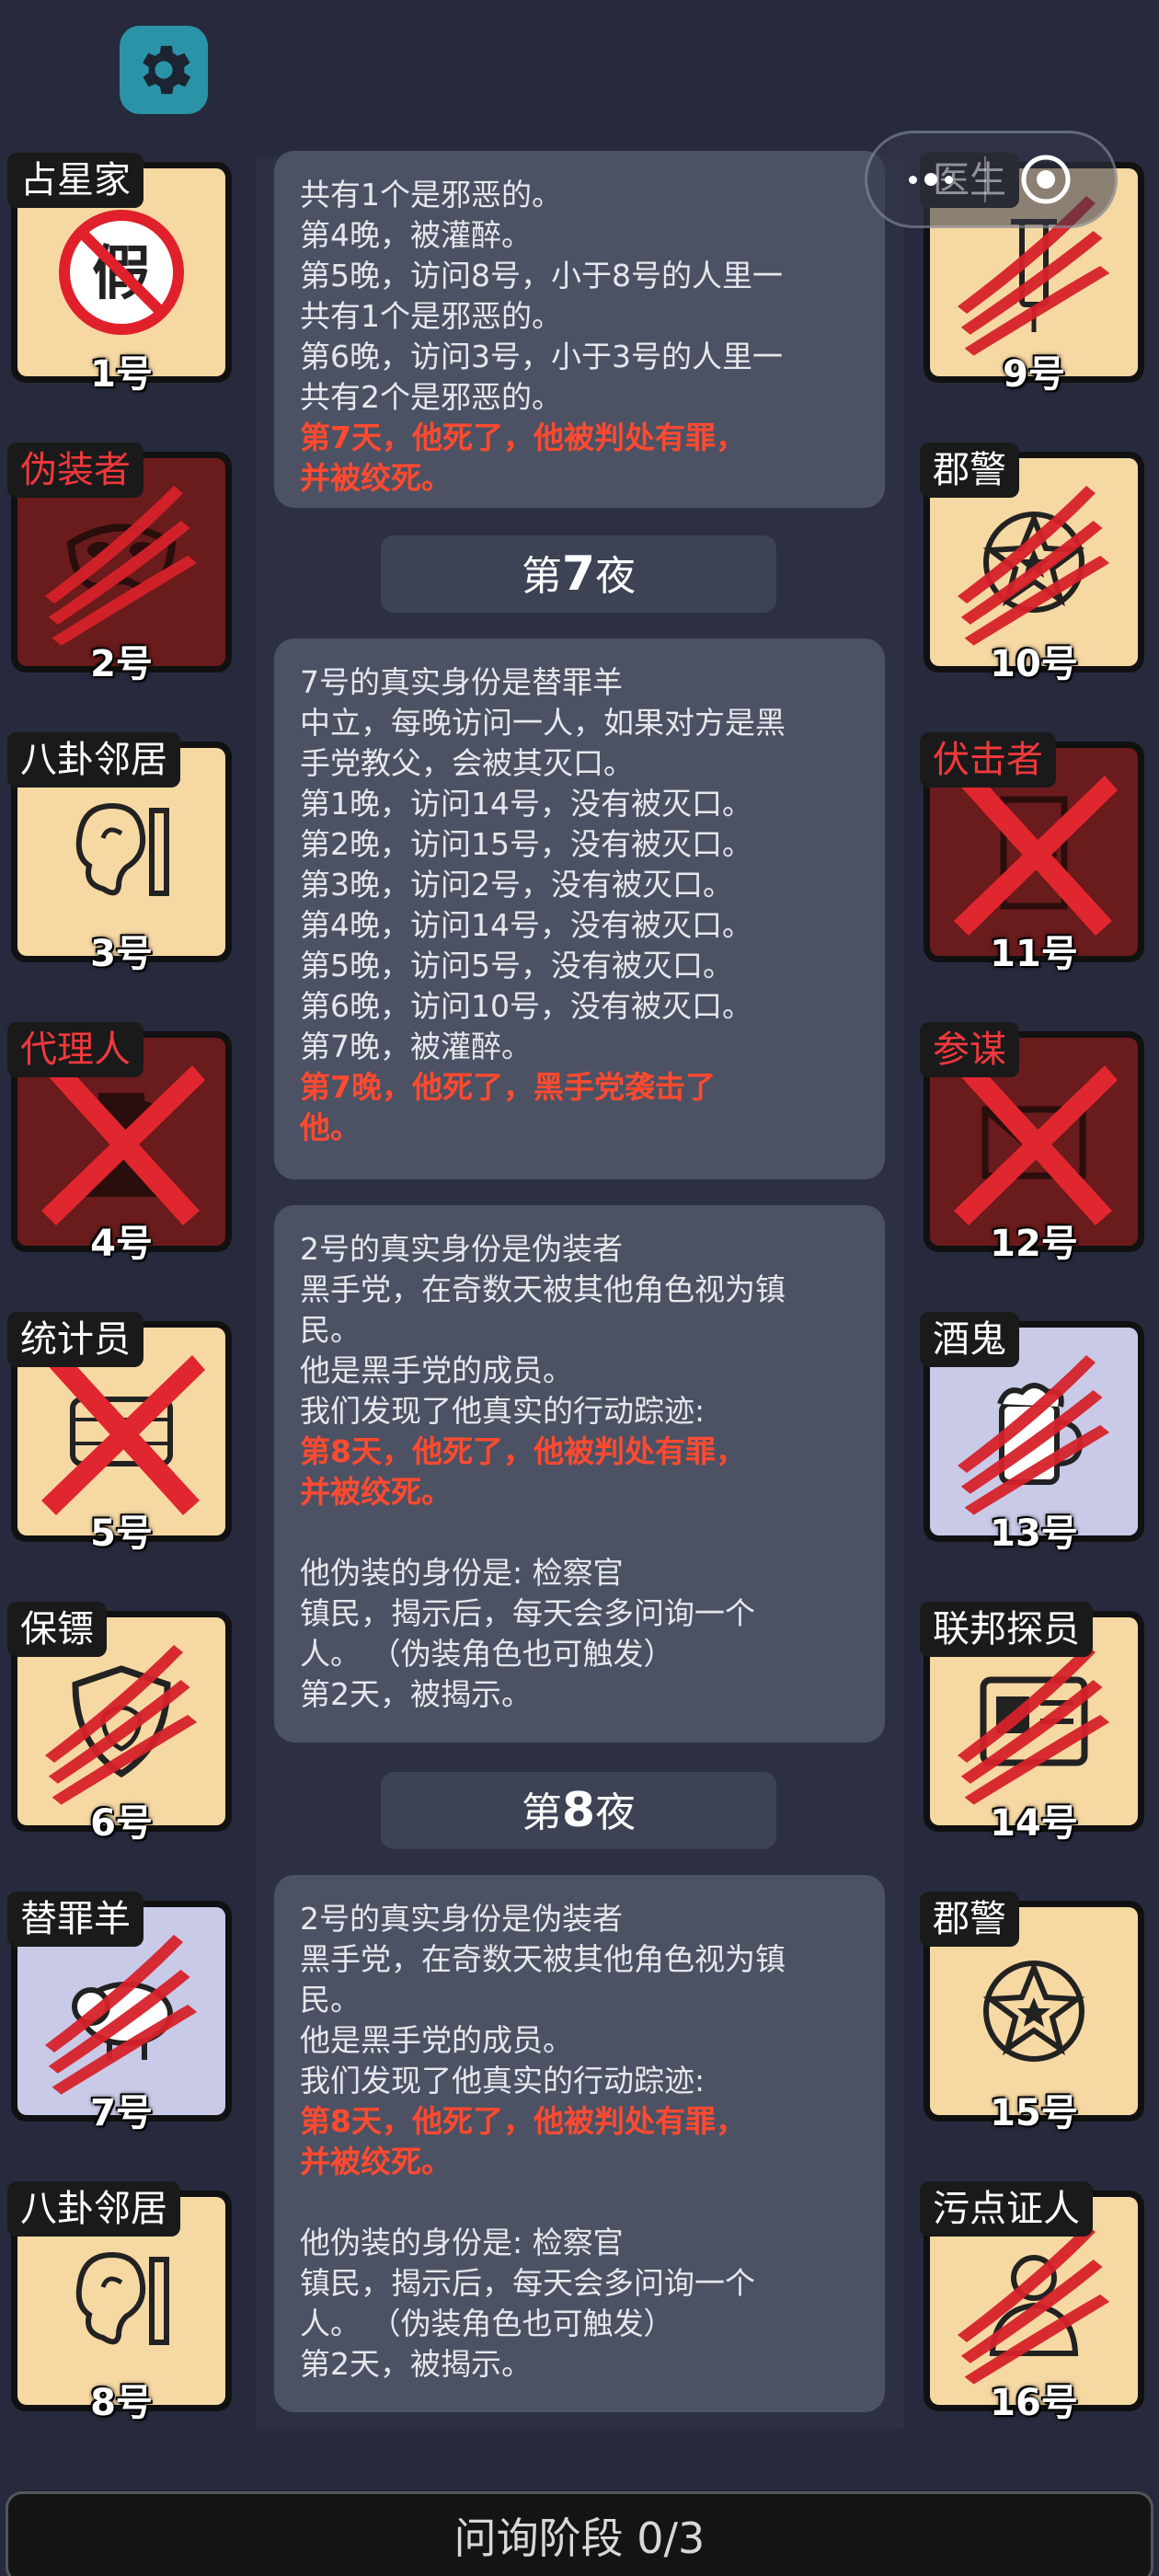  I want to click on log-line: 手党教父，会被其灭口。, so click(467, 763).